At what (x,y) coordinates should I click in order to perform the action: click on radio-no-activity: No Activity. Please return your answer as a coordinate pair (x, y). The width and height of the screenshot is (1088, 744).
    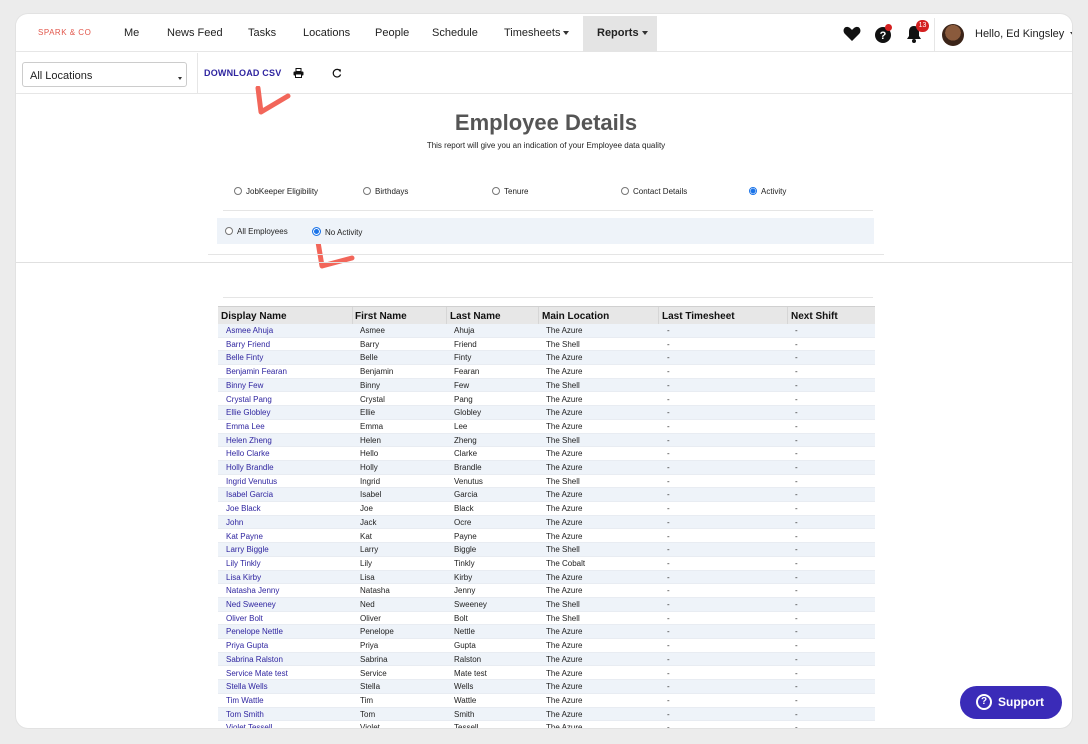
    Looking at the image, I should click on (337, 232).